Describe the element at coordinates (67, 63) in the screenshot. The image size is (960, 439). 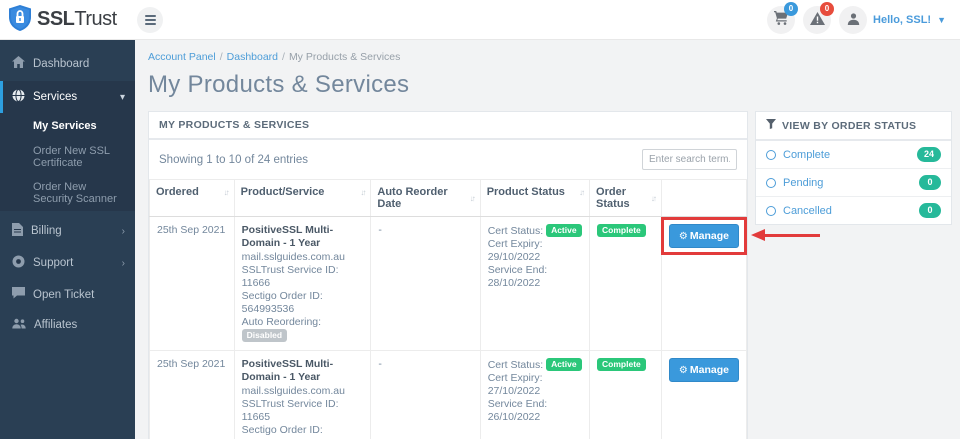
I see `sidebar-item-dashboard: Dashboard` at that location.